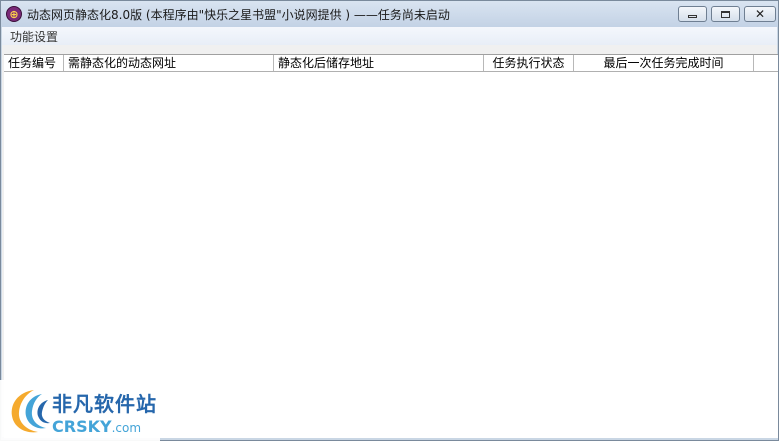 The image size is (779, 441). Describe the element at coordinates (169, 63) in the screenshot. I see `column-header-dynamic-url: 需静态化的动态网址` at that location.